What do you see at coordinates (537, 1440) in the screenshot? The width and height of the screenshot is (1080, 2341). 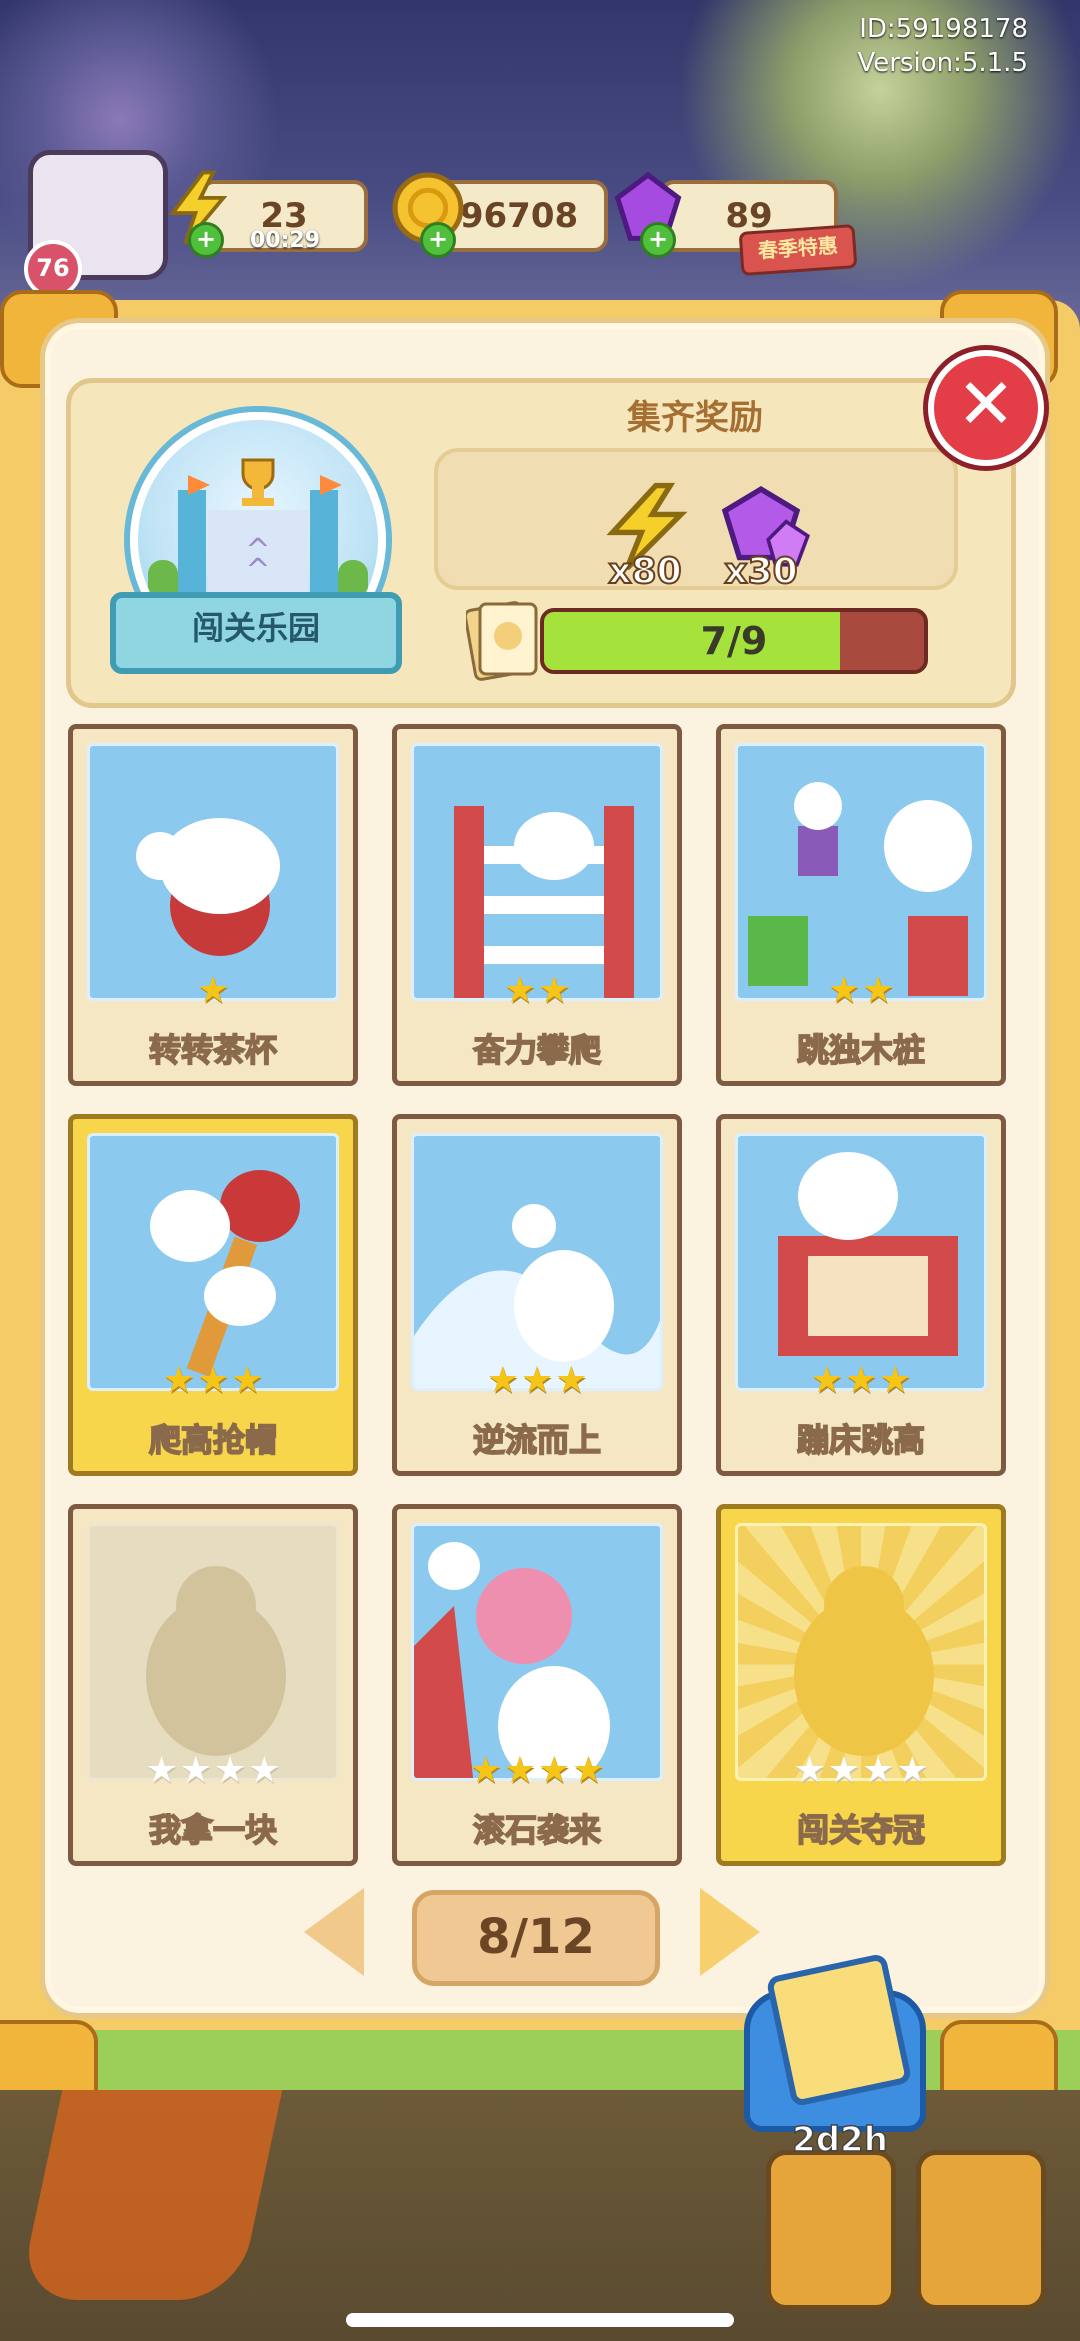 I see `card-name: 逆流而上` at bounding box center [537, 1440].